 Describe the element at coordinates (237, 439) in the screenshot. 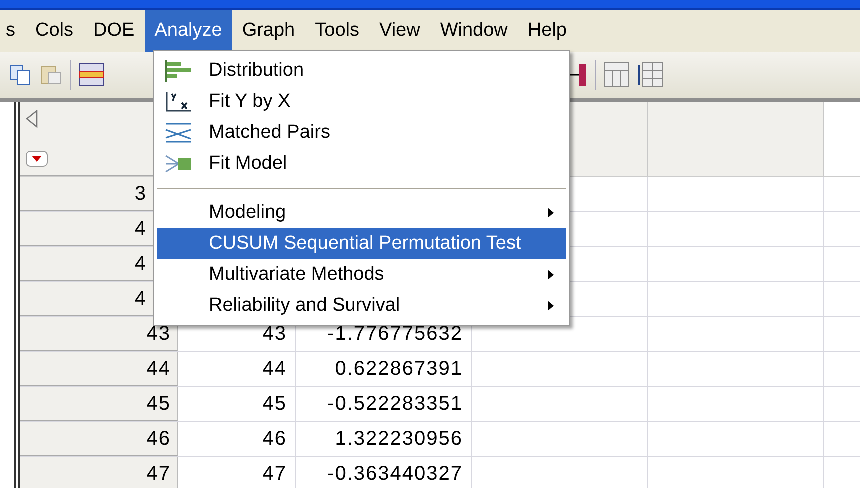

I see `table-cell: 46` at that location.